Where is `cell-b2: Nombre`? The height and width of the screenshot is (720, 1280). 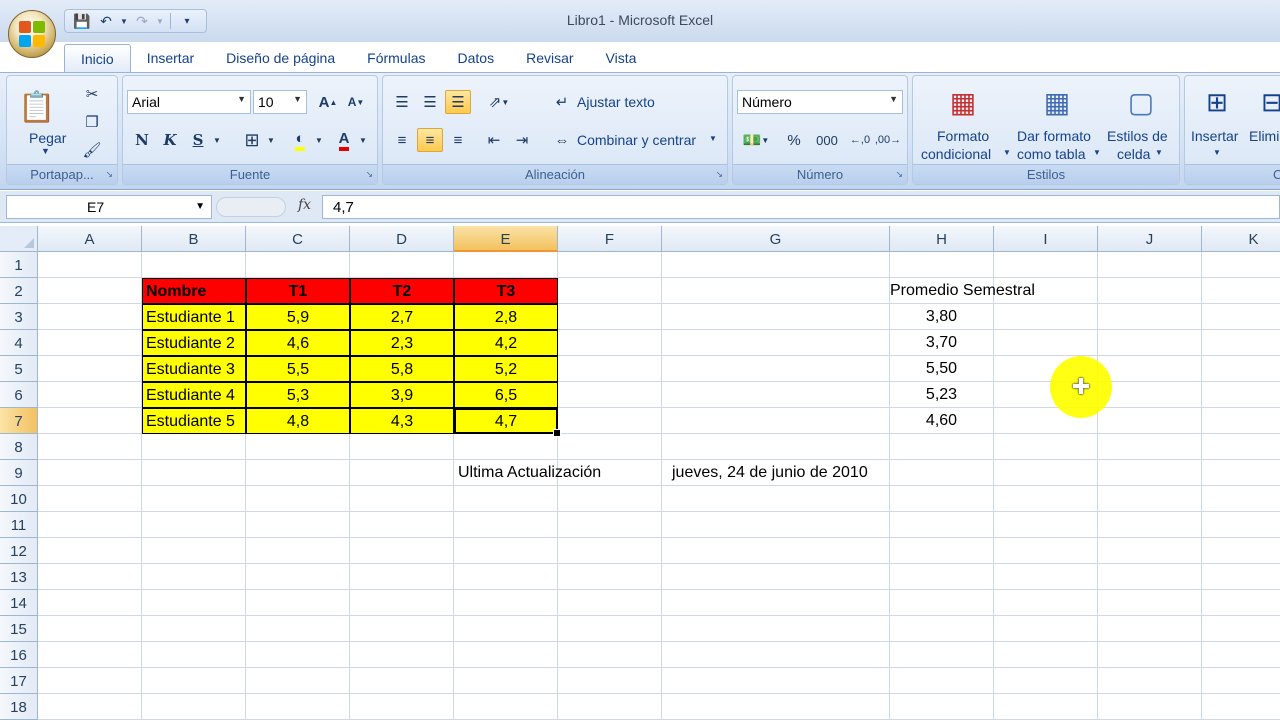 cell-b2: Nombre is located at coordinates (194, 291).